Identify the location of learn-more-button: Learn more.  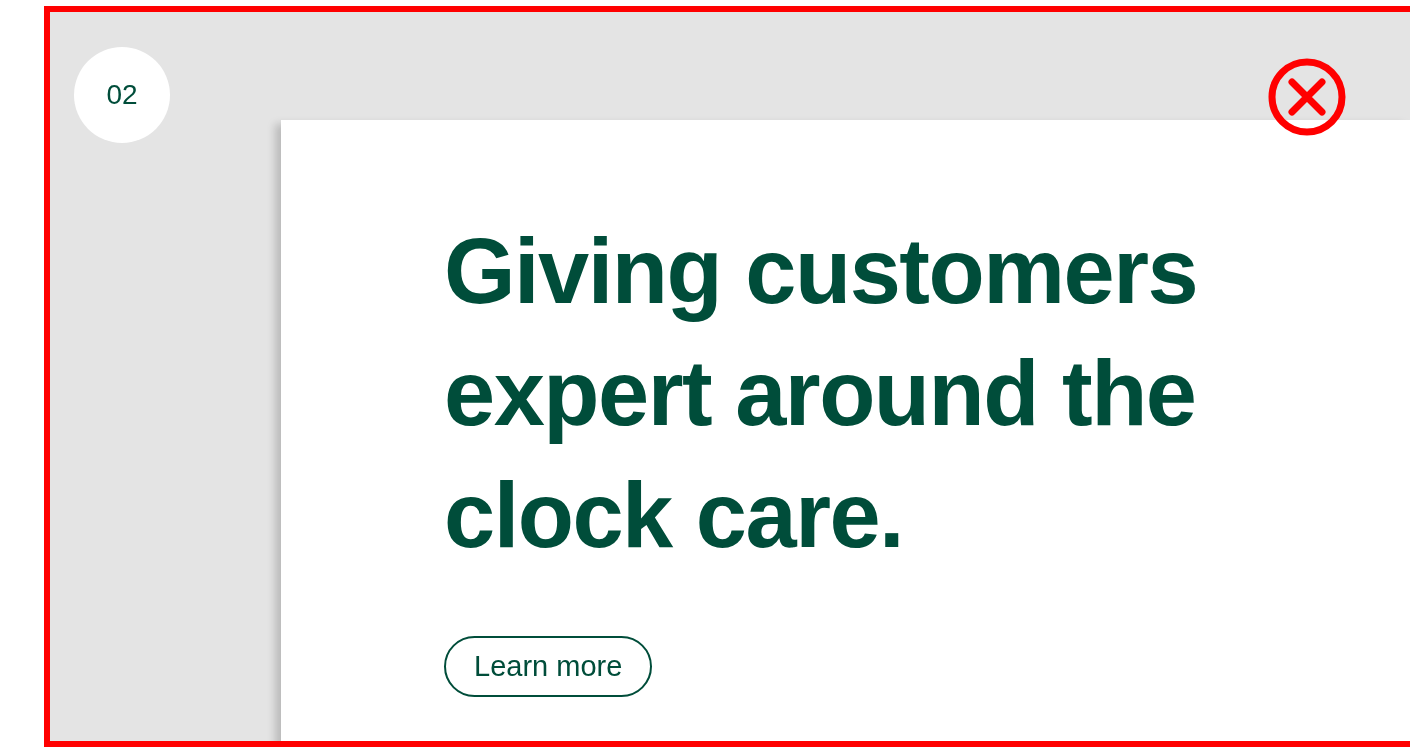
(548, 666).